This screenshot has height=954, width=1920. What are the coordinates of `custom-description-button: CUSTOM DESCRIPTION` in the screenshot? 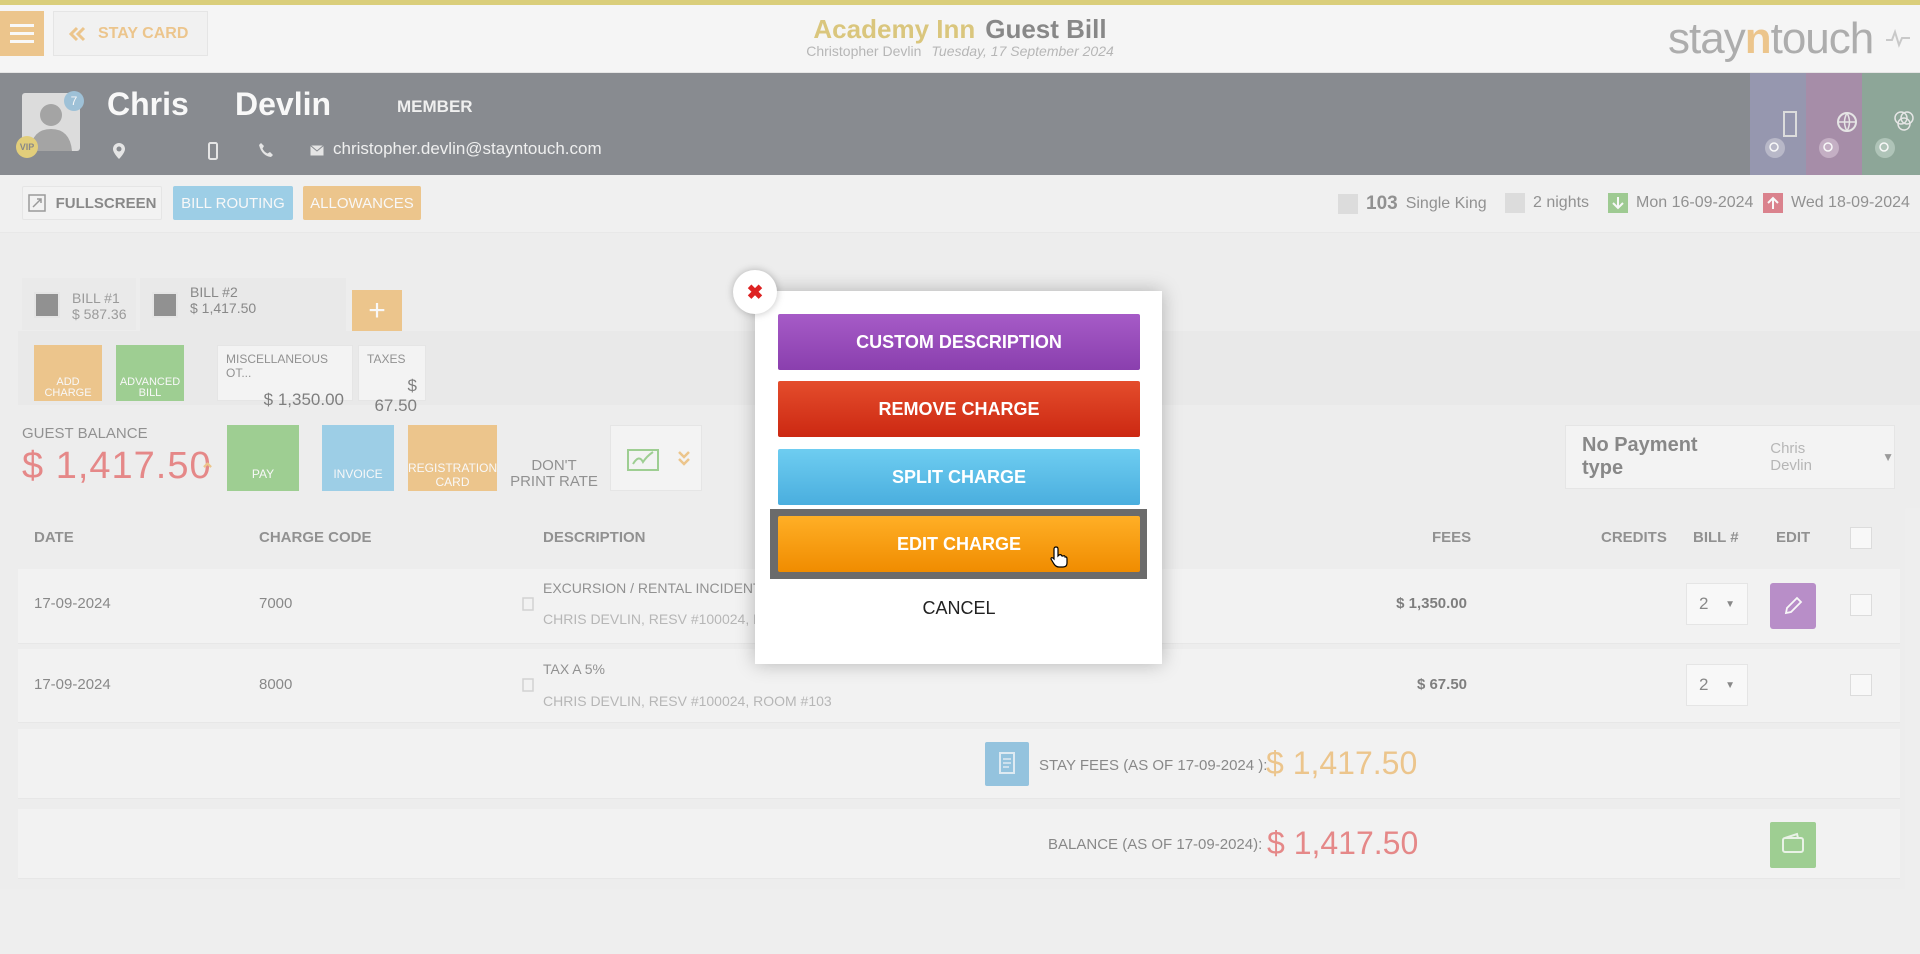 It's located at (959, 342).